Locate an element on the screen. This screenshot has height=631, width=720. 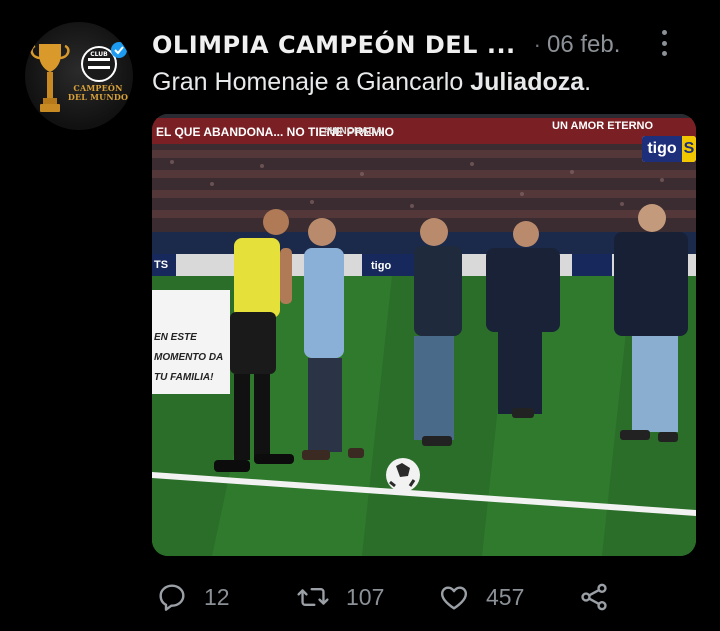
broadcaster-logo-suffix: S is located at coordinates (689, 149).